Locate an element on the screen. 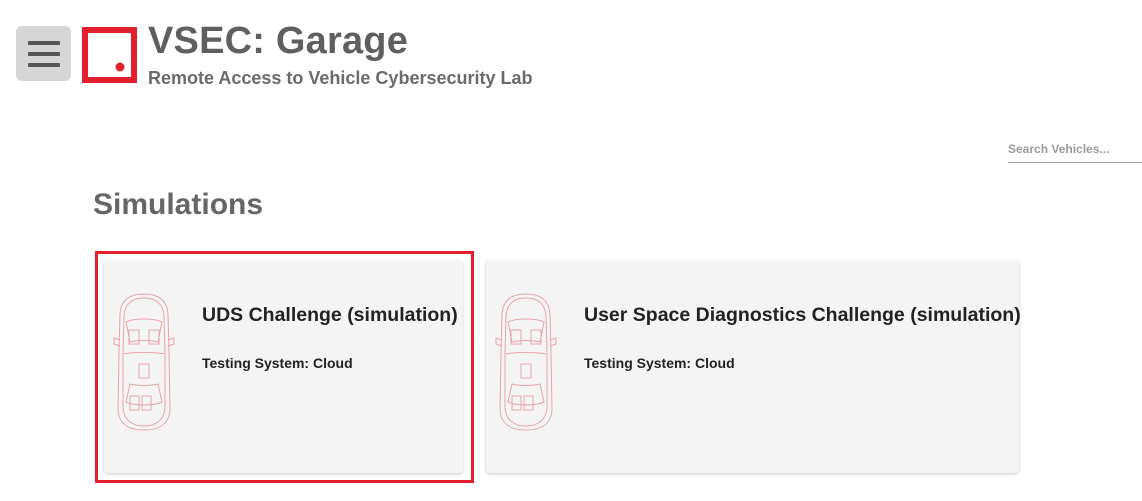  hamburger-menu-icon is located at coordinates (43, 53).